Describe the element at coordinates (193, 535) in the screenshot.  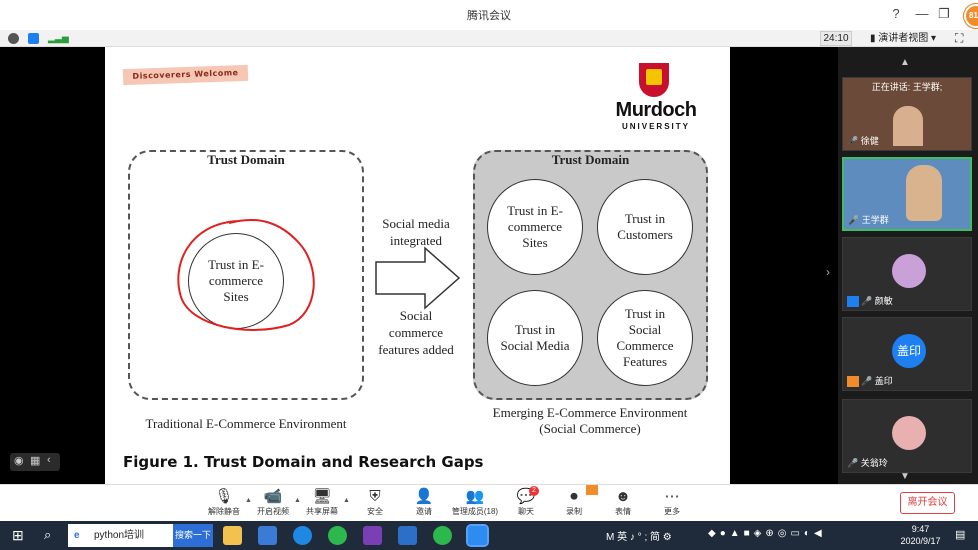
I see `search-button: 搜索一下` at that location.